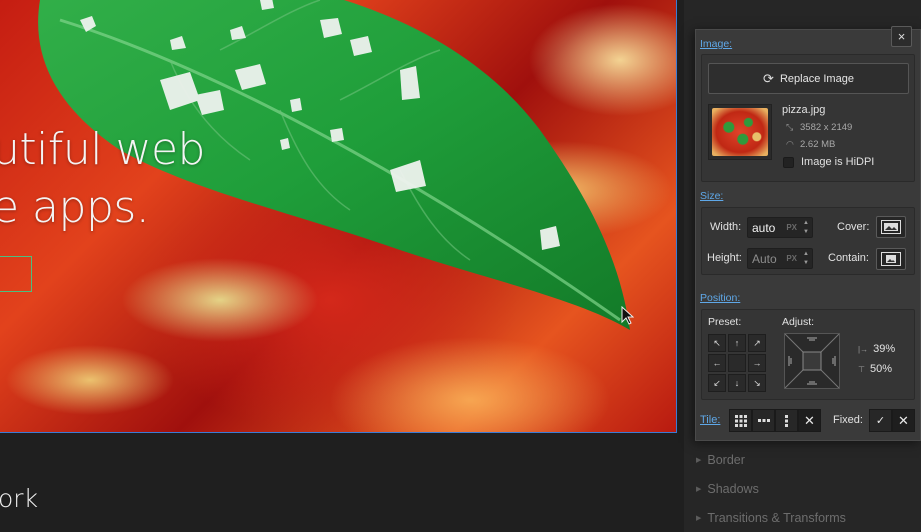 Image resolution: width=921 pixels, height=532 pixels. I want to click on sidebar-item-border: ▶ Border, so click(720, 460).